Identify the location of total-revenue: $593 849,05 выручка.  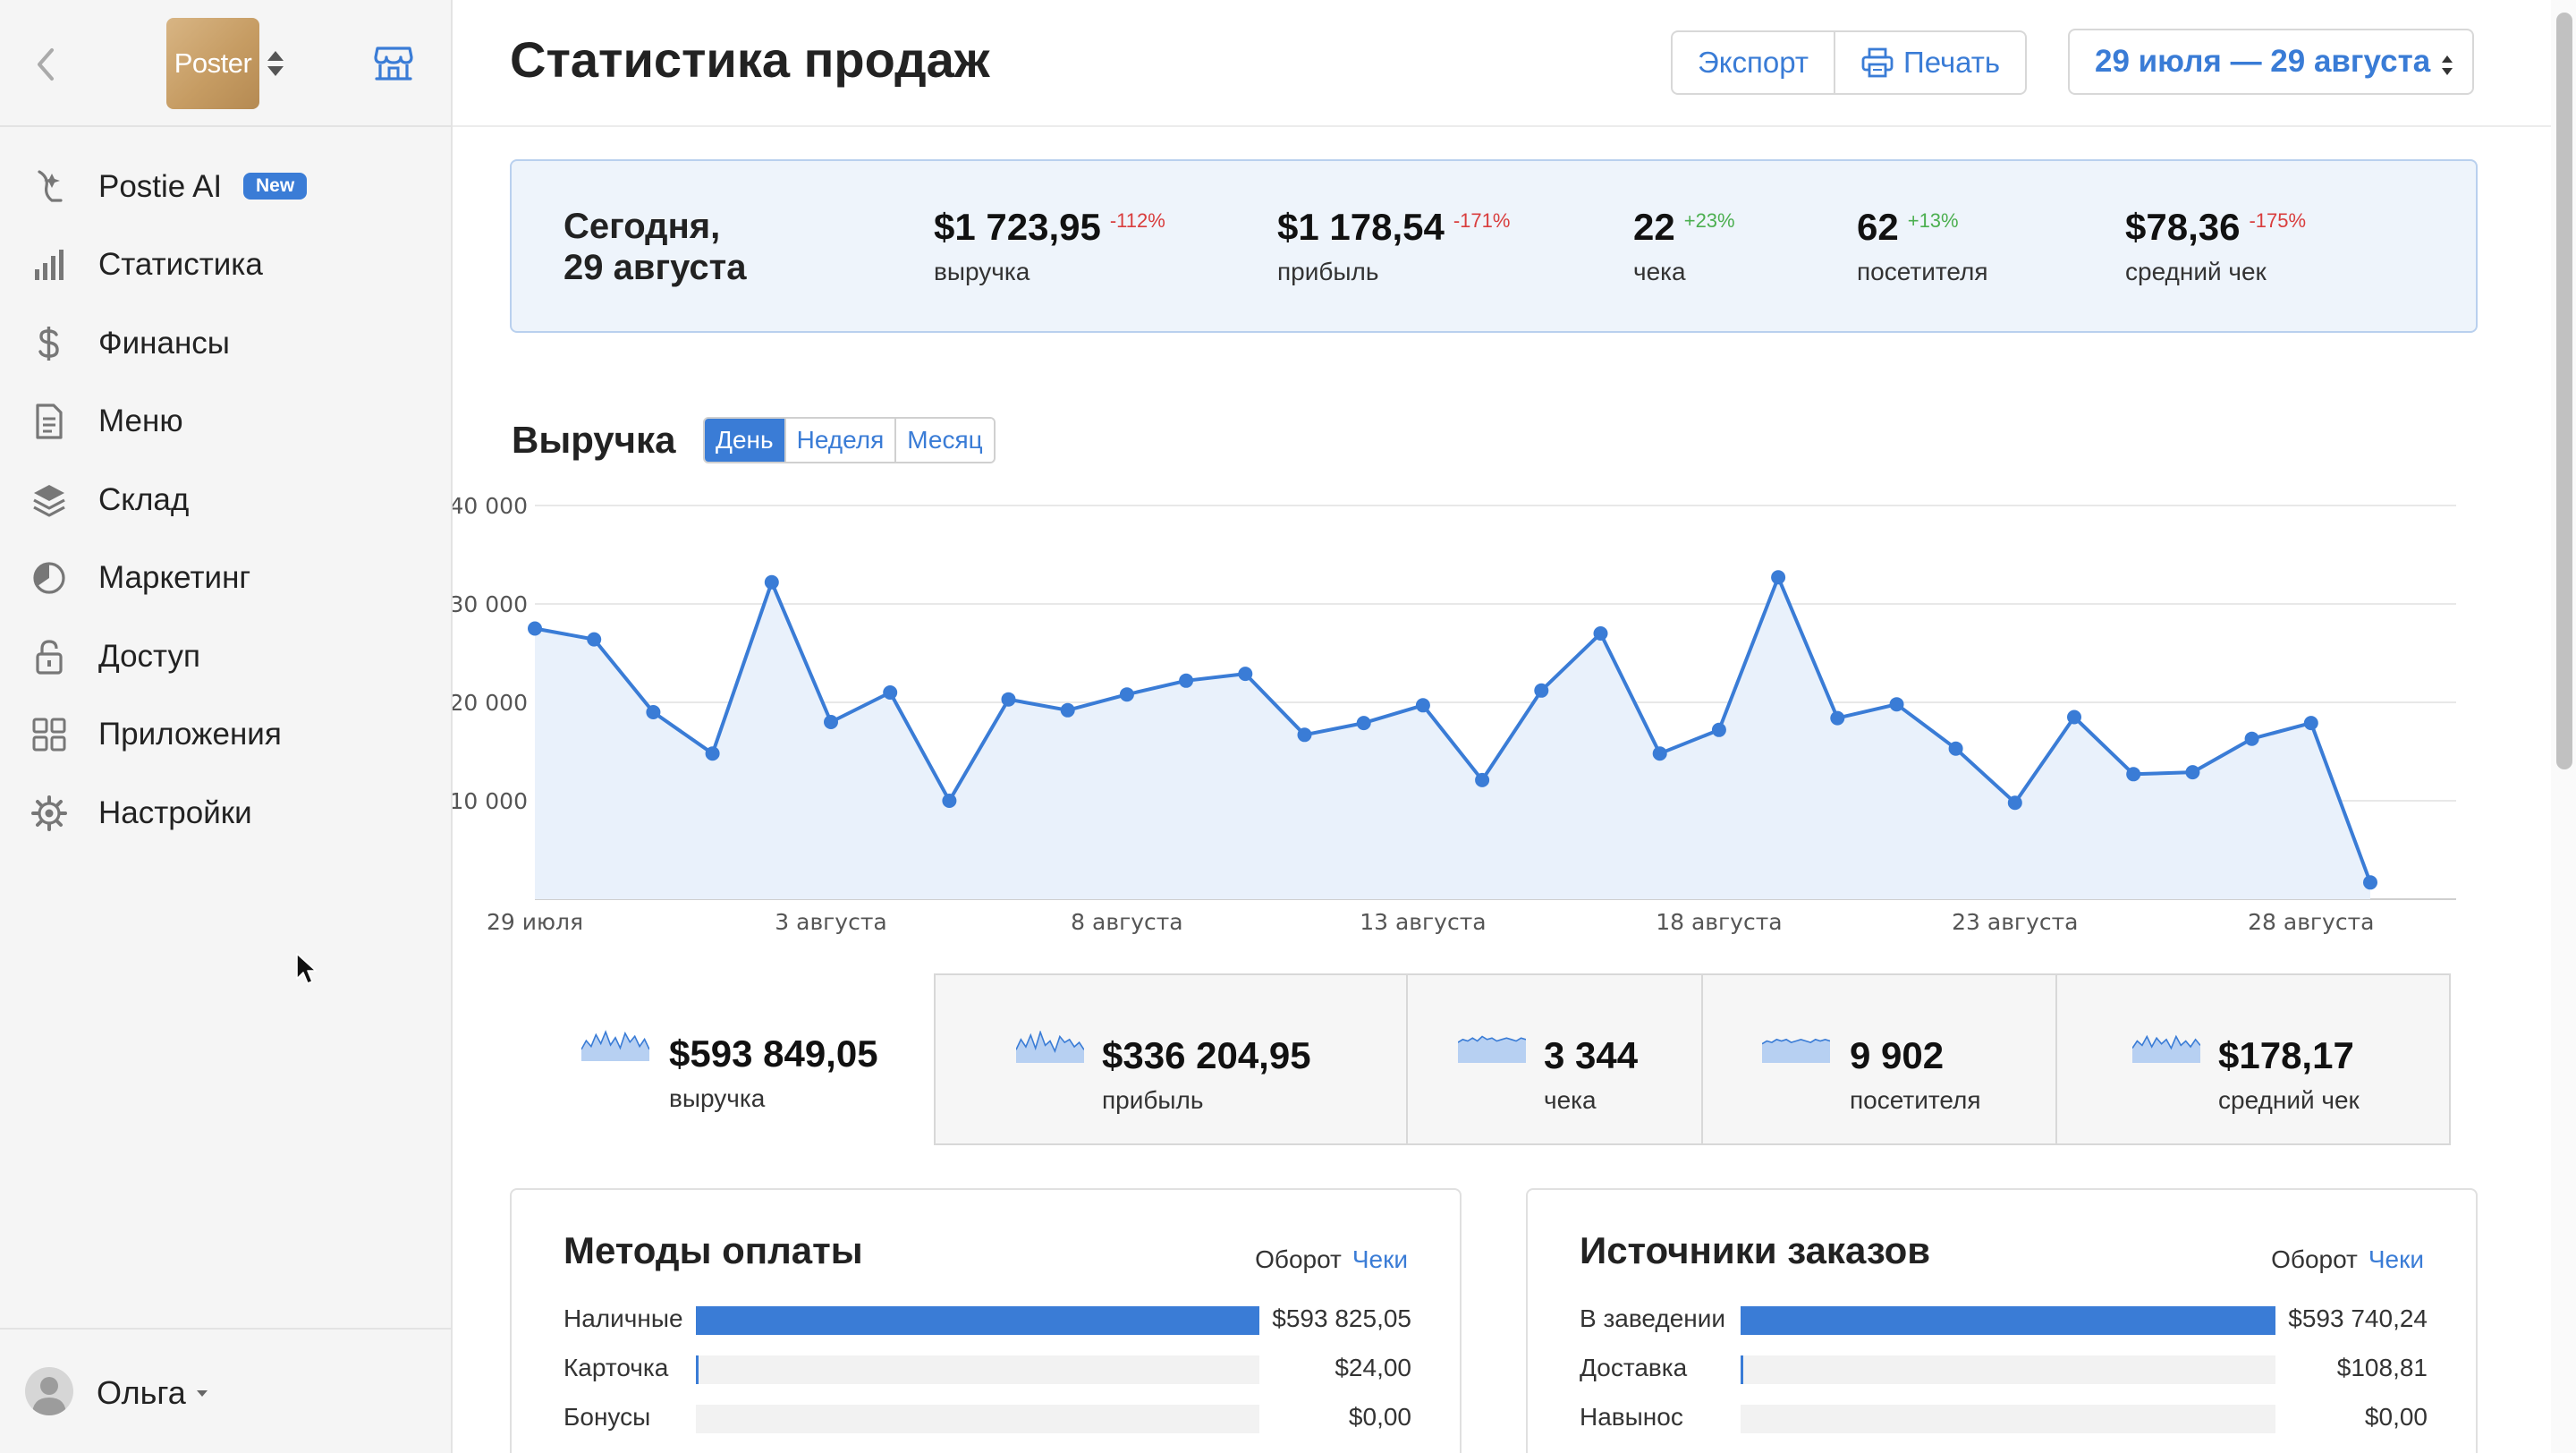
(722, 1059).